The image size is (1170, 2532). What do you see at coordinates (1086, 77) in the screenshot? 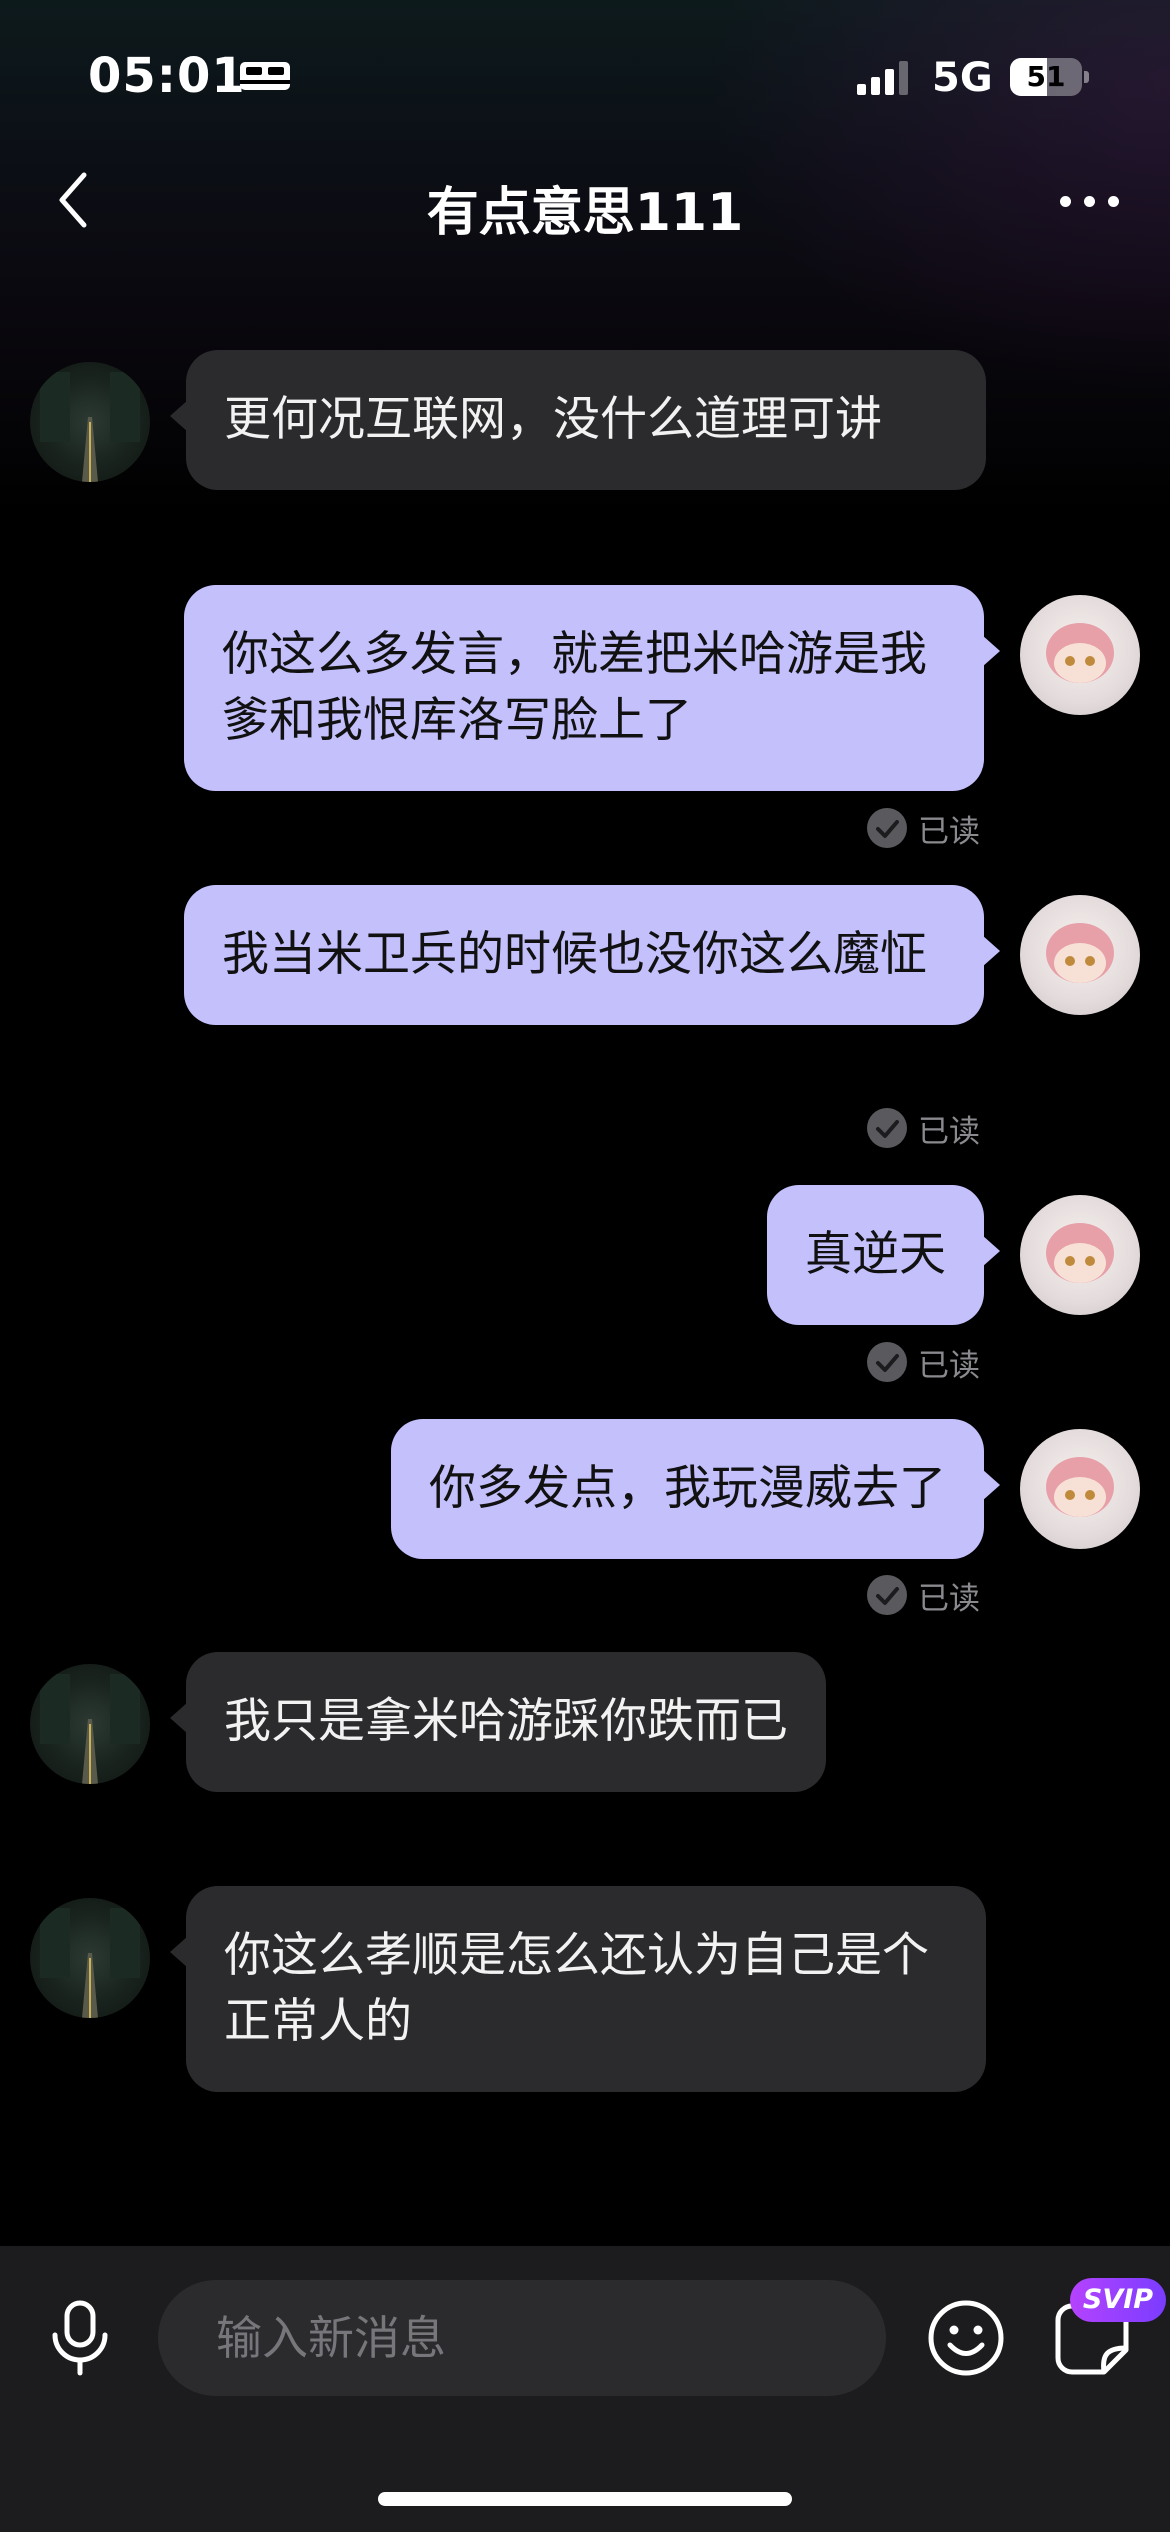
I see `battery-cap` at bounding box center [1086, 77].